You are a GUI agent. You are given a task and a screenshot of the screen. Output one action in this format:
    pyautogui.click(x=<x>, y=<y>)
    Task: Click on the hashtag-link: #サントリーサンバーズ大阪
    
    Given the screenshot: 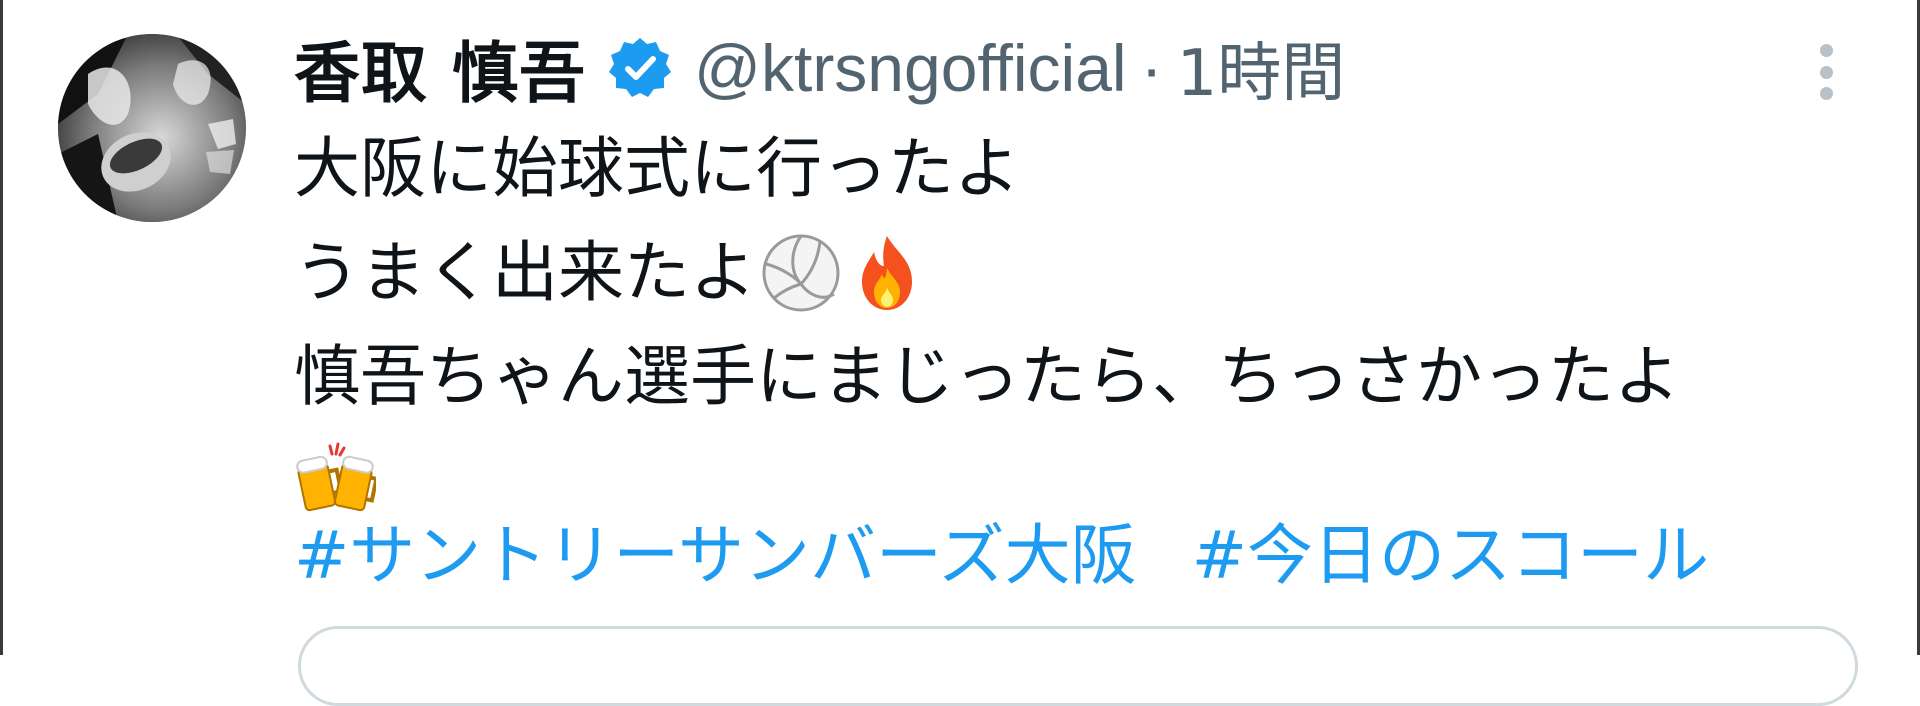 What is the action you would take?
    pyautogui.click(x=715, y=555)
    